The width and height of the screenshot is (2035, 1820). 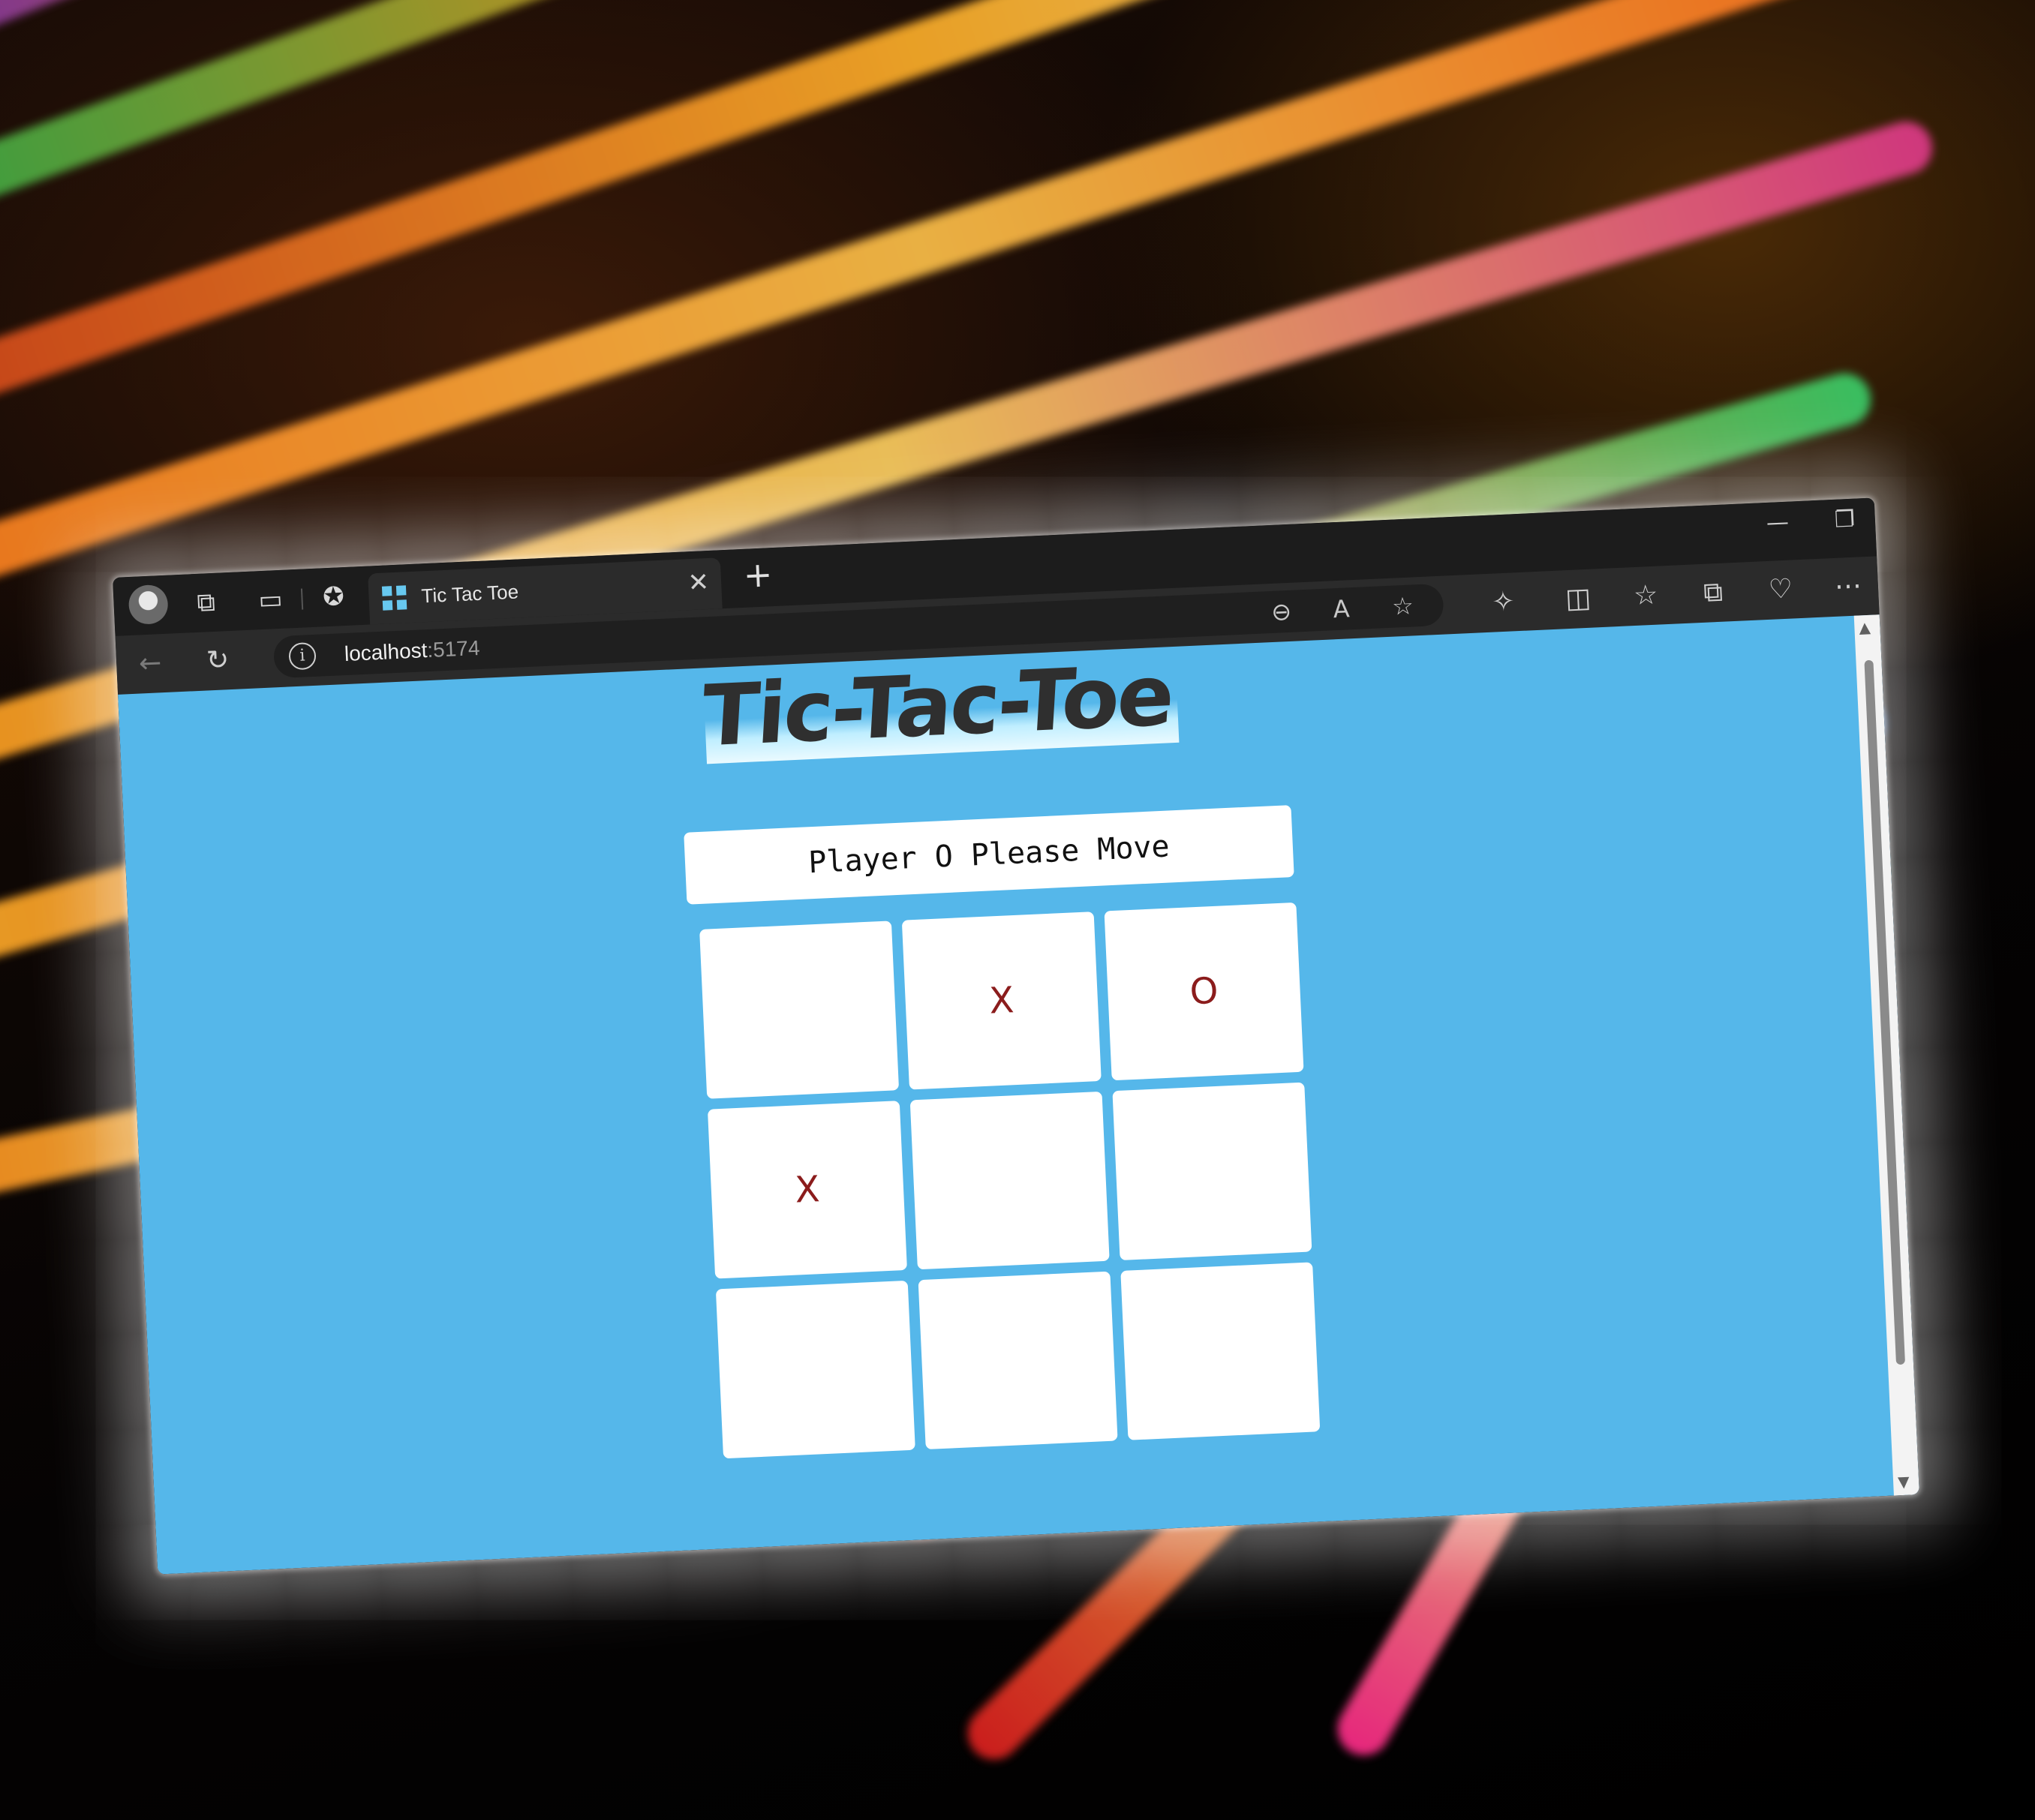 What do you see at coordinates (218, 660) in the screenshot?
I see `refresh-icon: ↻` at bounding box center [218, 660].